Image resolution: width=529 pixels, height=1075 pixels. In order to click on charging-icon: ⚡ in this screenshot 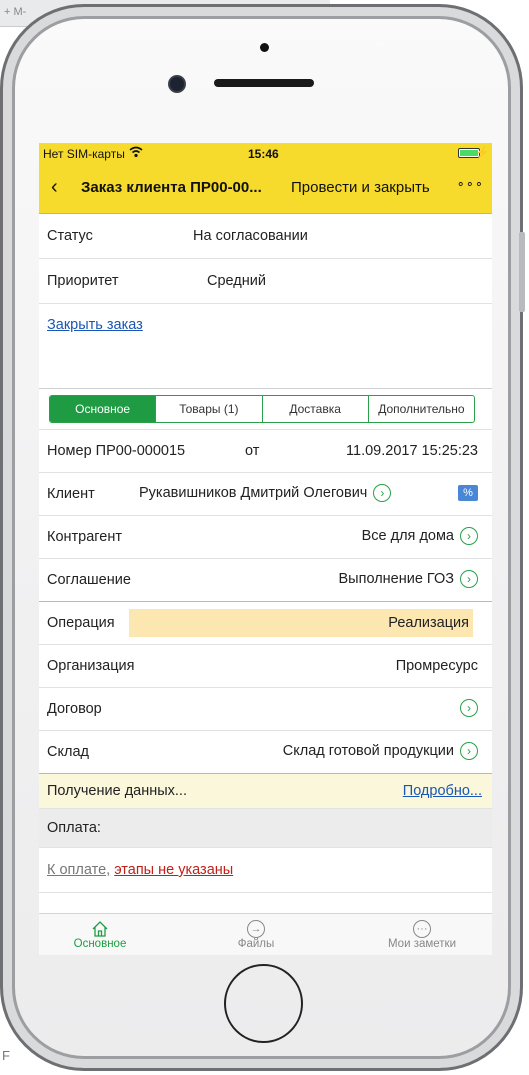, I will do `click(482, 153)`.